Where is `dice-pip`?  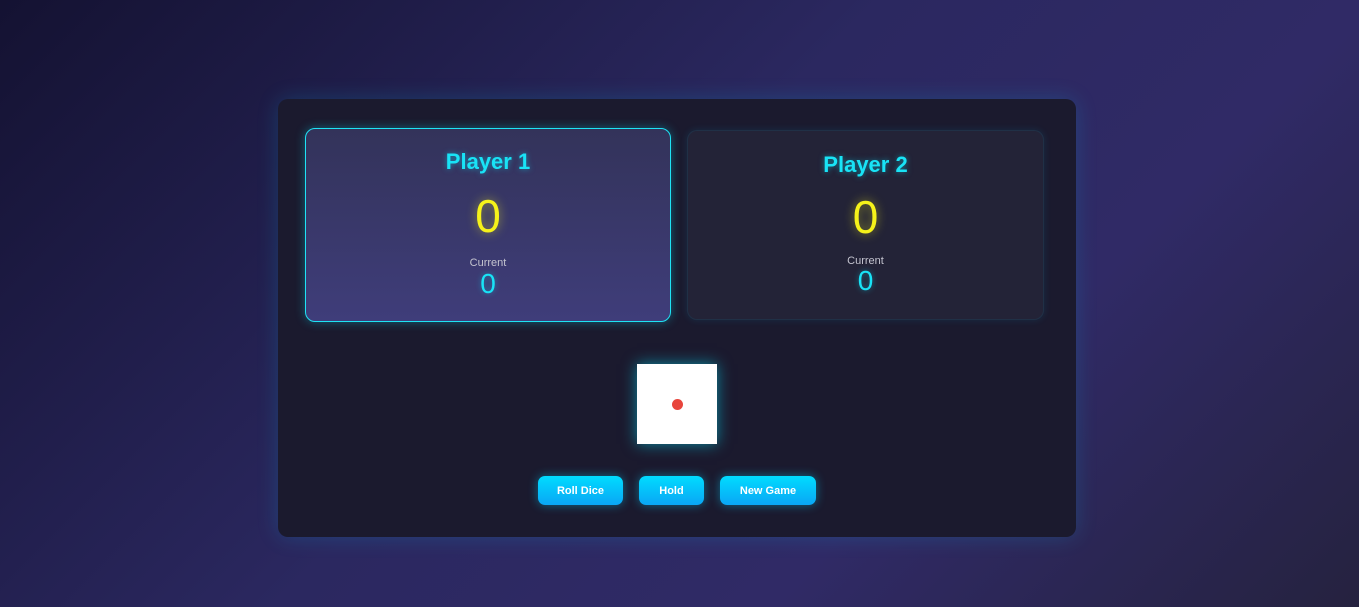 dice-pip is located at coordinates (677, 404).